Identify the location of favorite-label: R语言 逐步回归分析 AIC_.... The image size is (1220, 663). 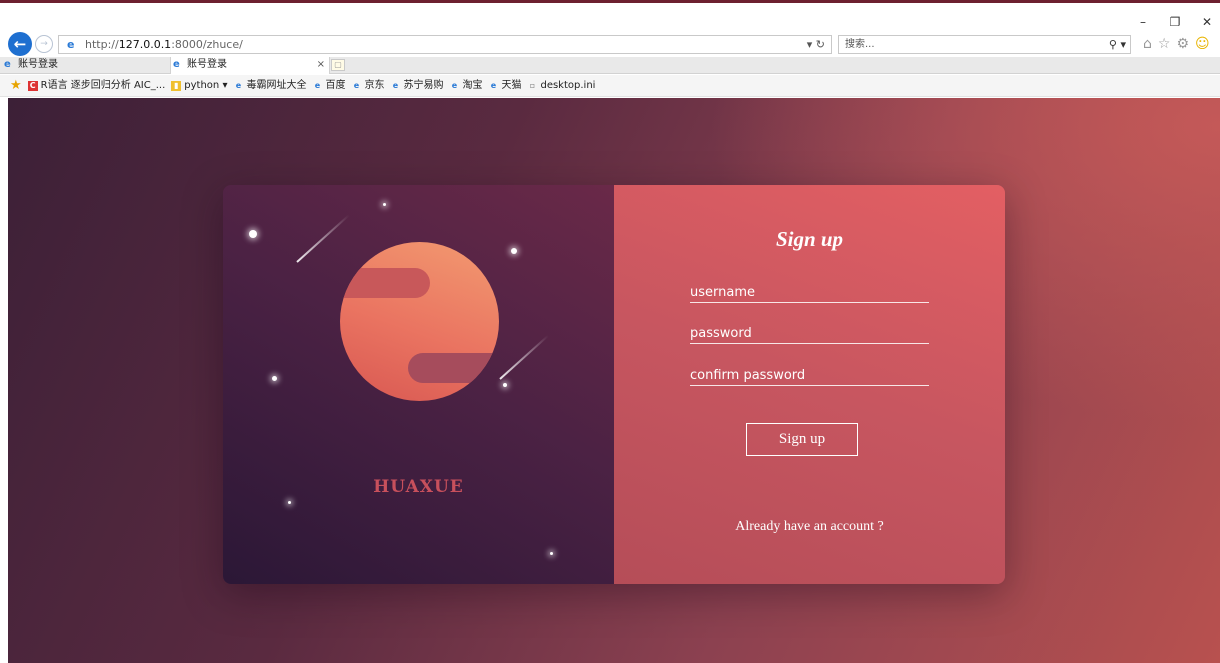
(103, 85).